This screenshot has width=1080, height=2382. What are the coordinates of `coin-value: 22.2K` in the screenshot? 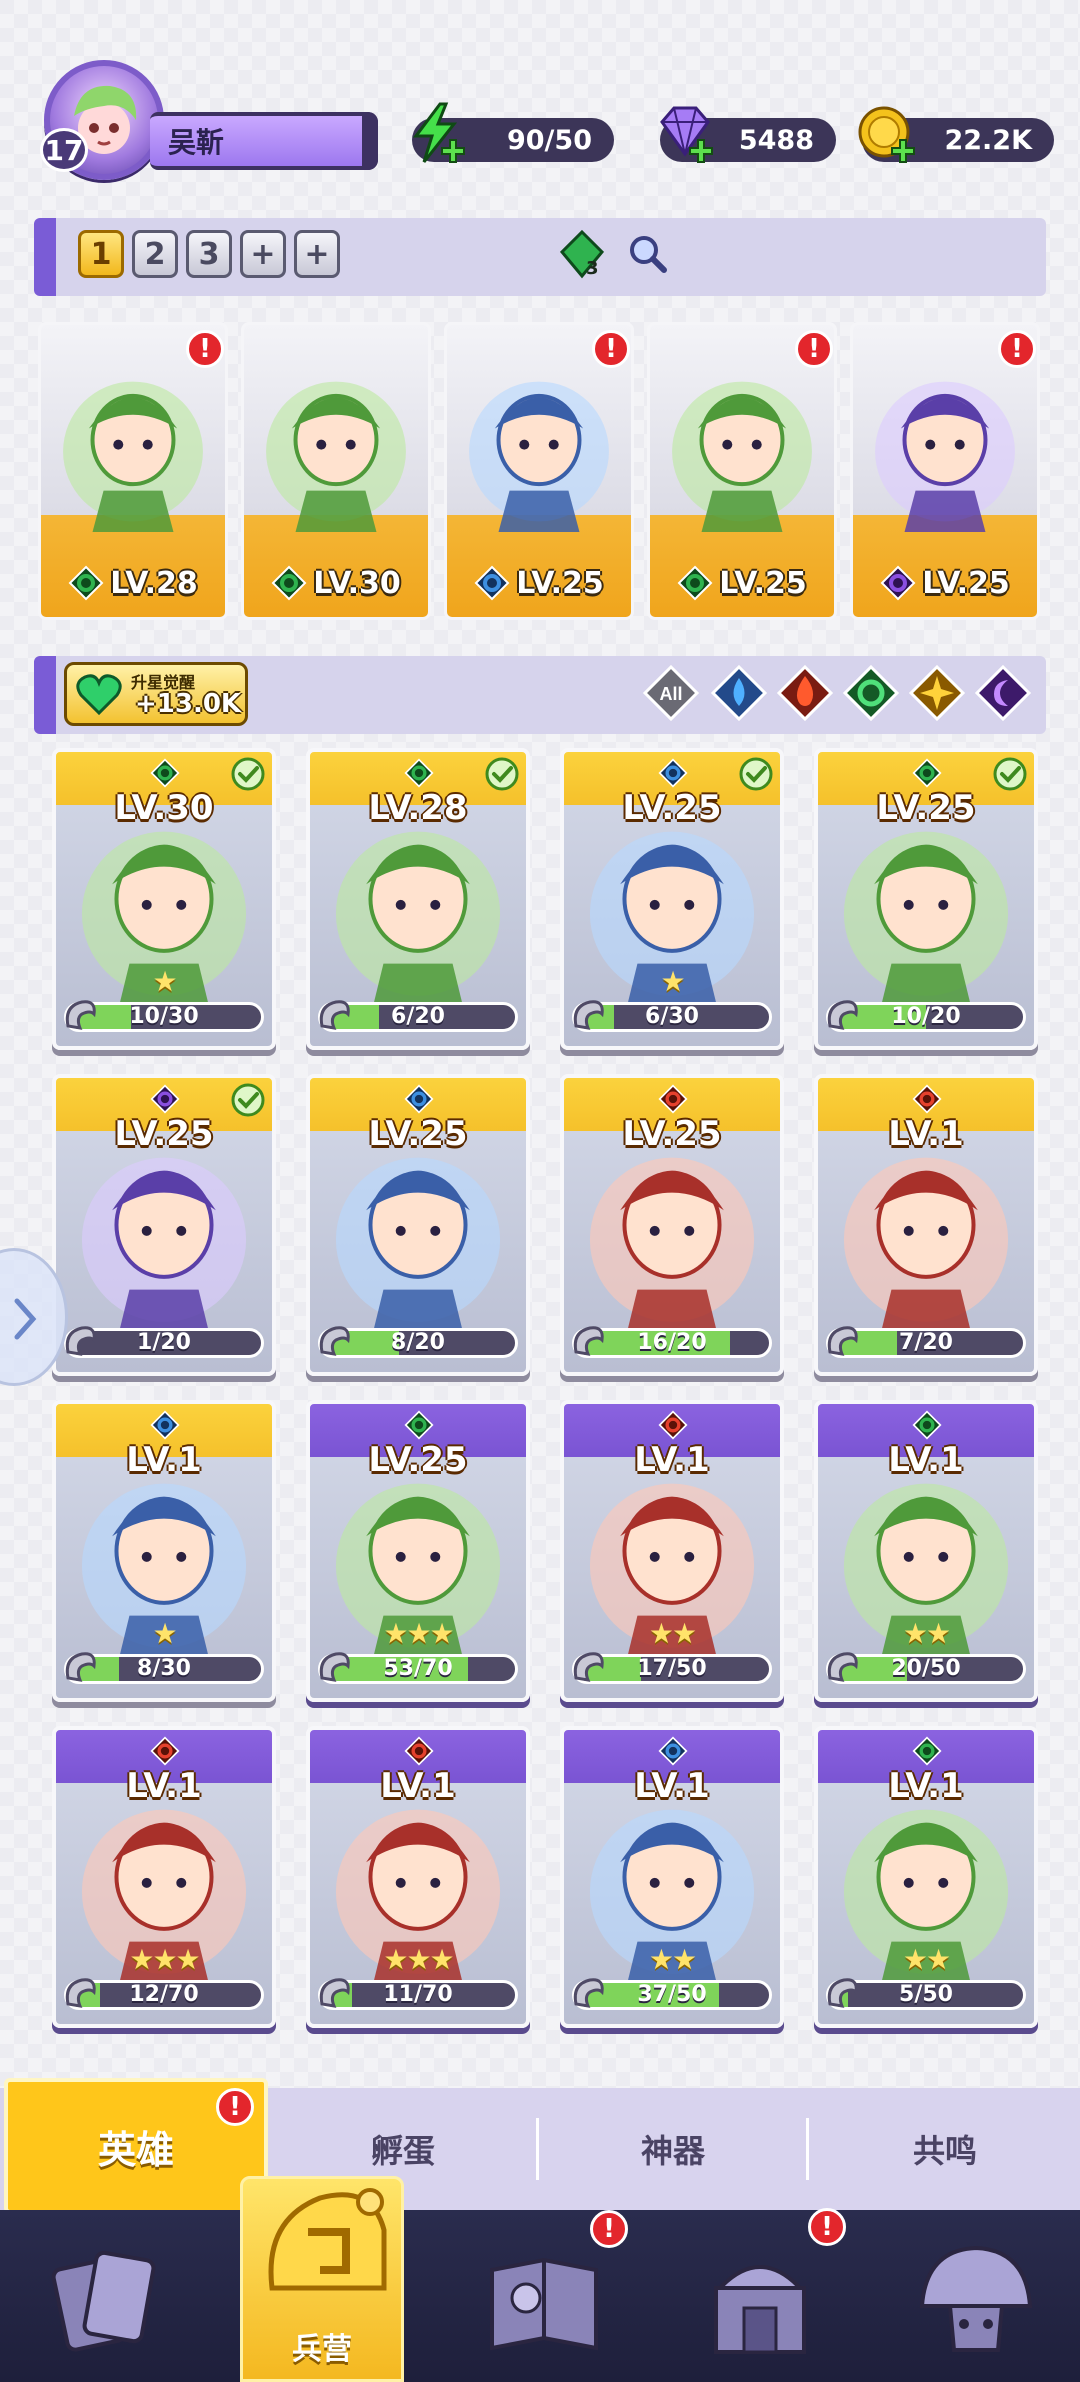 It's located at (988, 140).